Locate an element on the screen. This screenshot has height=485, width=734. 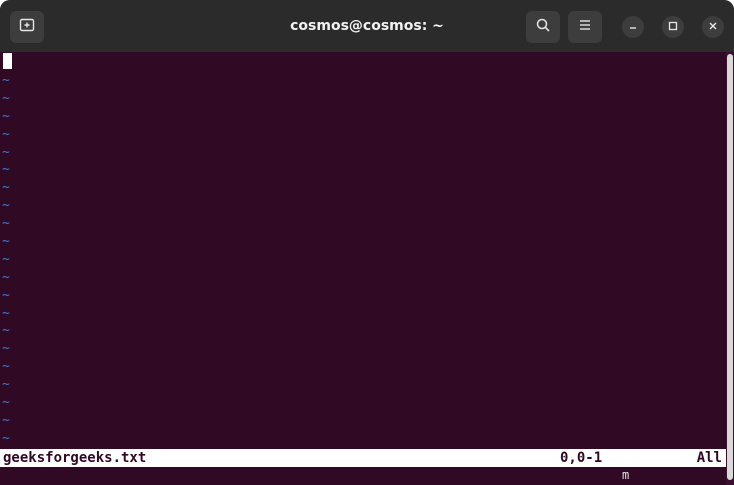
new-tab-button is located at coordinates (27, 27).